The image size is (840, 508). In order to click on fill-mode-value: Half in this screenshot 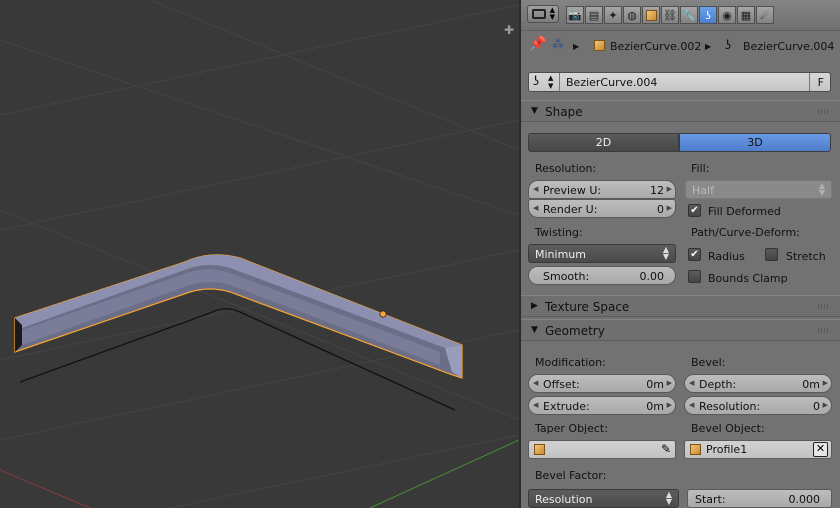, I will do `click(703, 190)`.